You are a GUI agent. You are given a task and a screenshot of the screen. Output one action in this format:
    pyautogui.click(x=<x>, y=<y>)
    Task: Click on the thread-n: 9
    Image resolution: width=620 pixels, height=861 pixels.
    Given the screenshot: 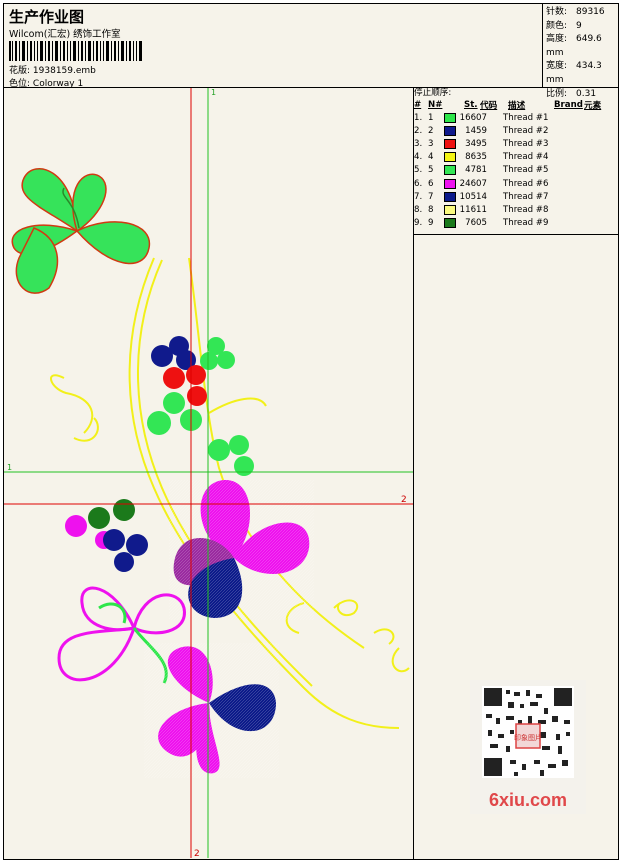 What is the action you would take?
    pyautogui.click(x=431, y=223)
    